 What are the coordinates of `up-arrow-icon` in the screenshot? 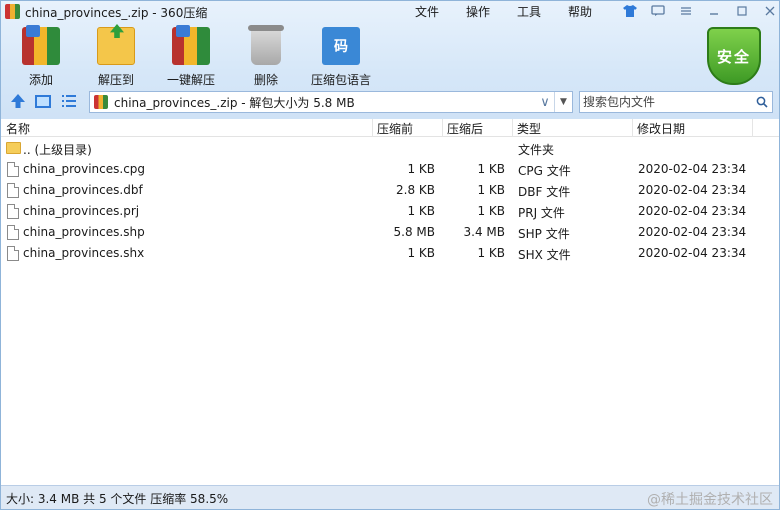 It's located at (18, 101).